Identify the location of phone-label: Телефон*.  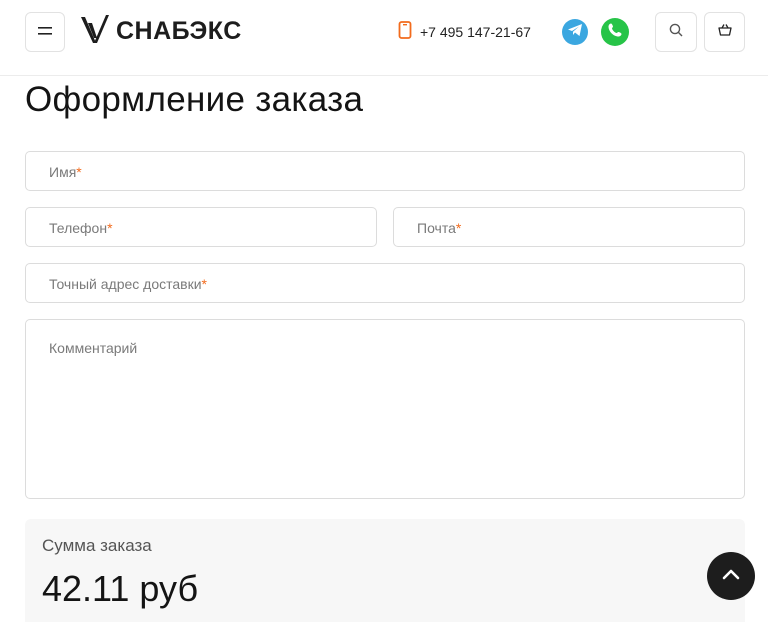
(81, 228).